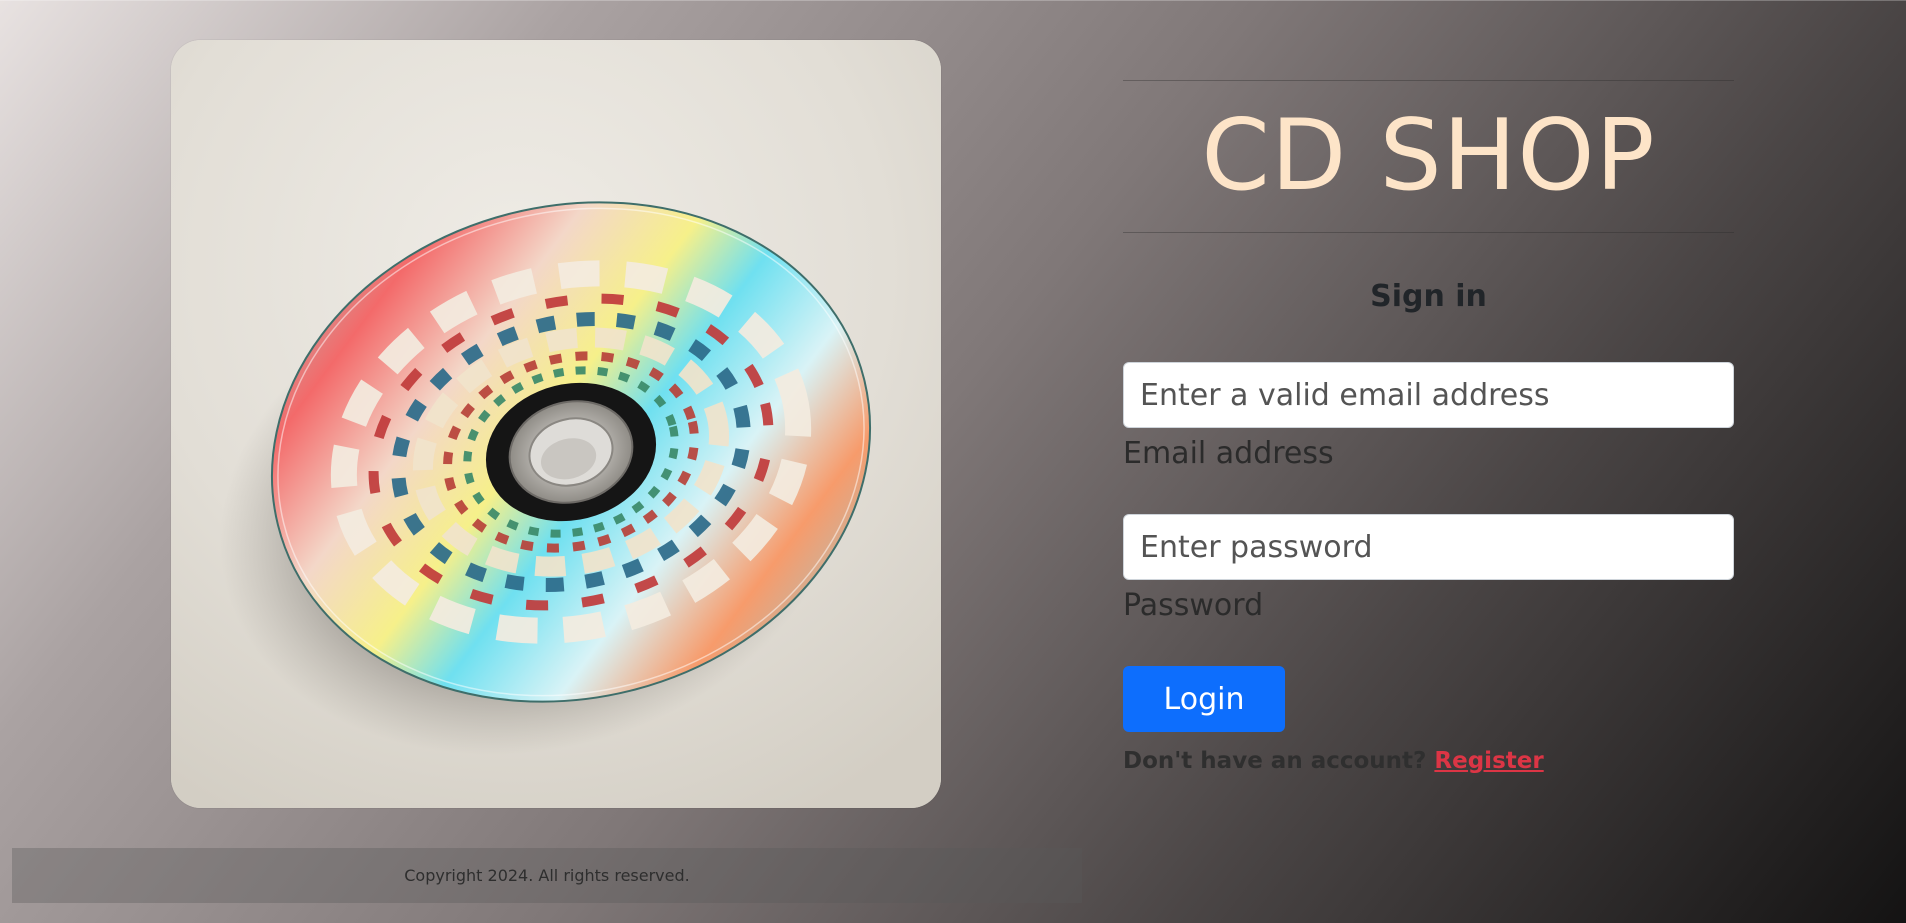 This screenshot has width=1906, height=923. I want to click on brand-title: CD SHOP, so click(1428, 156).